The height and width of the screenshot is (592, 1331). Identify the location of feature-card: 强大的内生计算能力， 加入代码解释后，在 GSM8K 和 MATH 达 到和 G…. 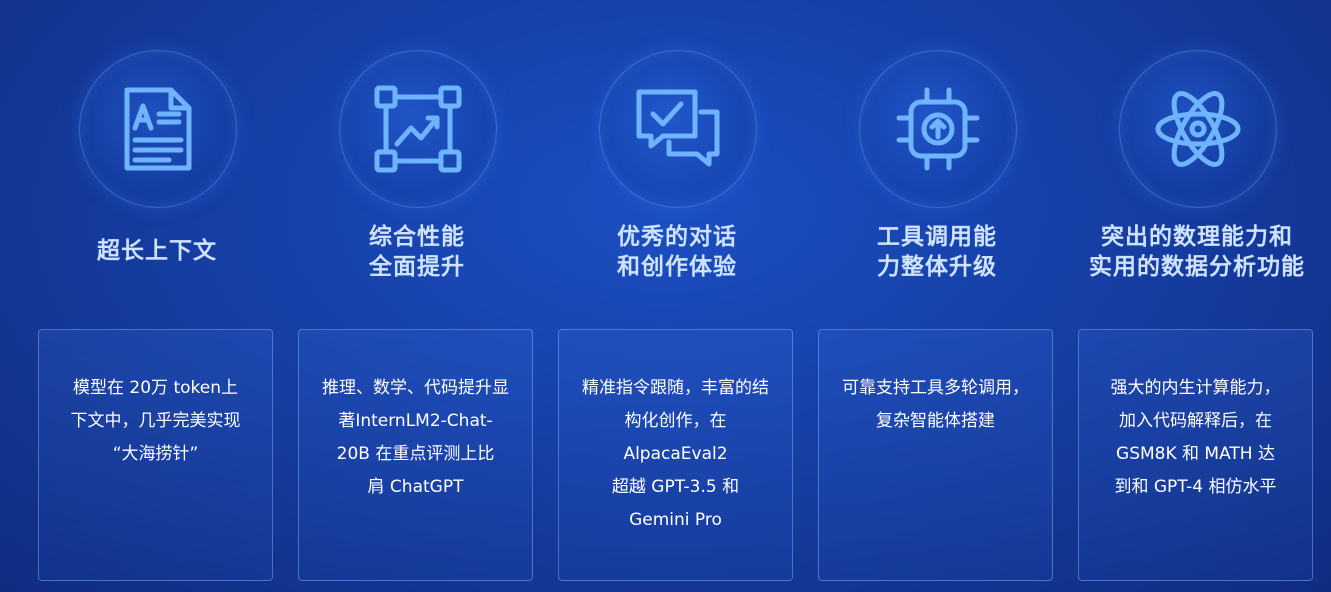
(1195, 455).